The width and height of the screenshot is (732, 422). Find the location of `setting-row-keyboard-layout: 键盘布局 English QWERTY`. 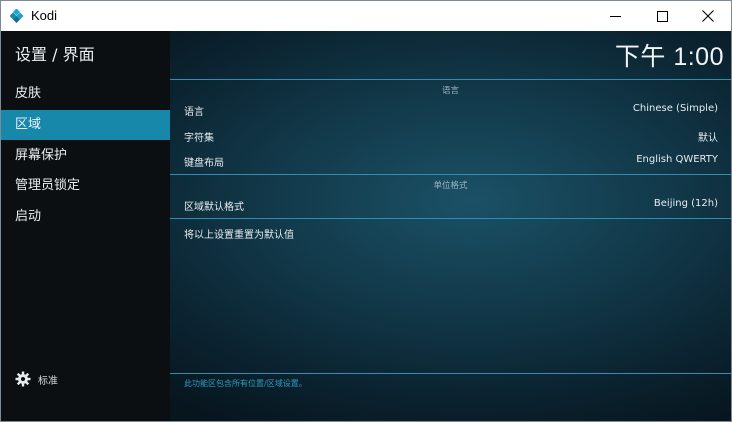

setting-row-keyboard-layout: 键盘布局 English QWERTY is located at coordinates (450, 161).